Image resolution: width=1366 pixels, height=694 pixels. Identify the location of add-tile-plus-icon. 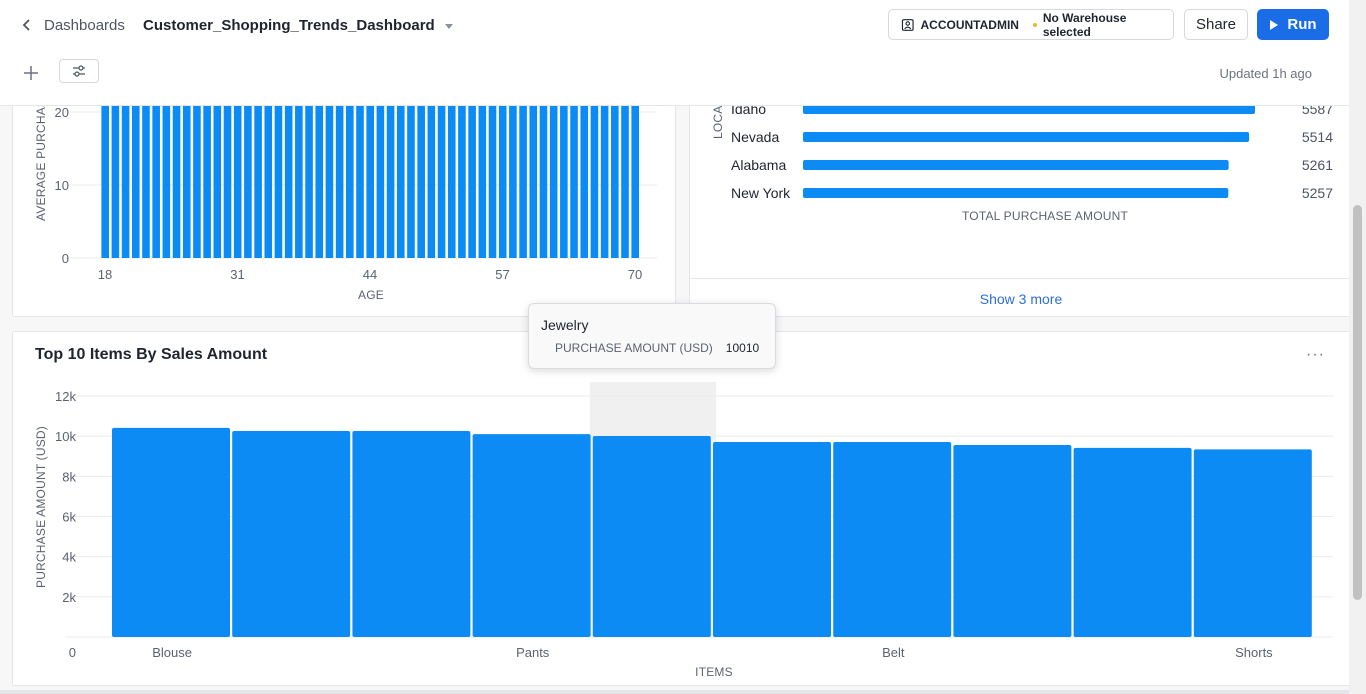
(31, 73).